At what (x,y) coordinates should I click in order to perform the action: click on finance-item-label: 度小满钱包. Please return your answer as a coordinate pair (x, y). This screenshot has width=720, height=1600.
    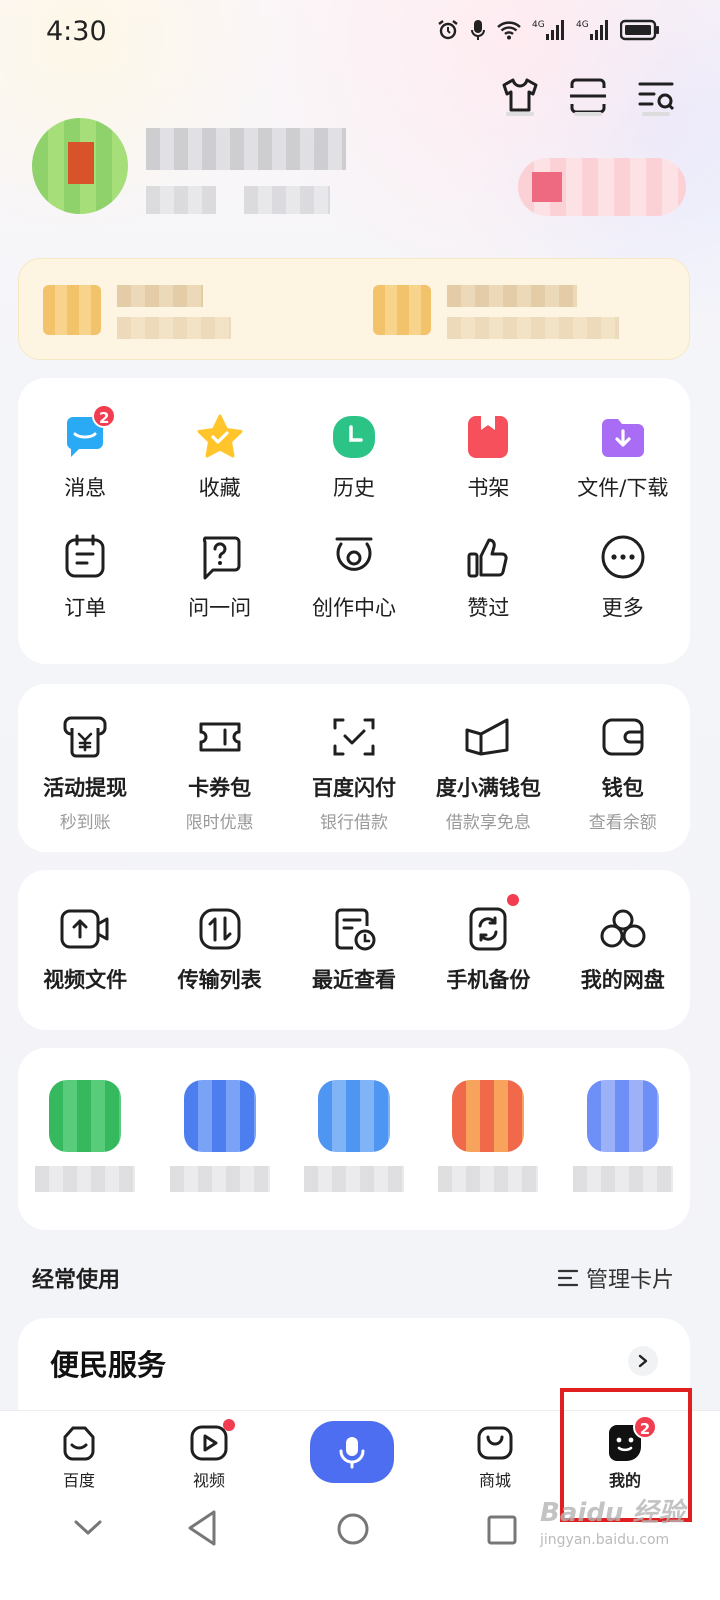
    Looking at the image, I should click on (488, 788).